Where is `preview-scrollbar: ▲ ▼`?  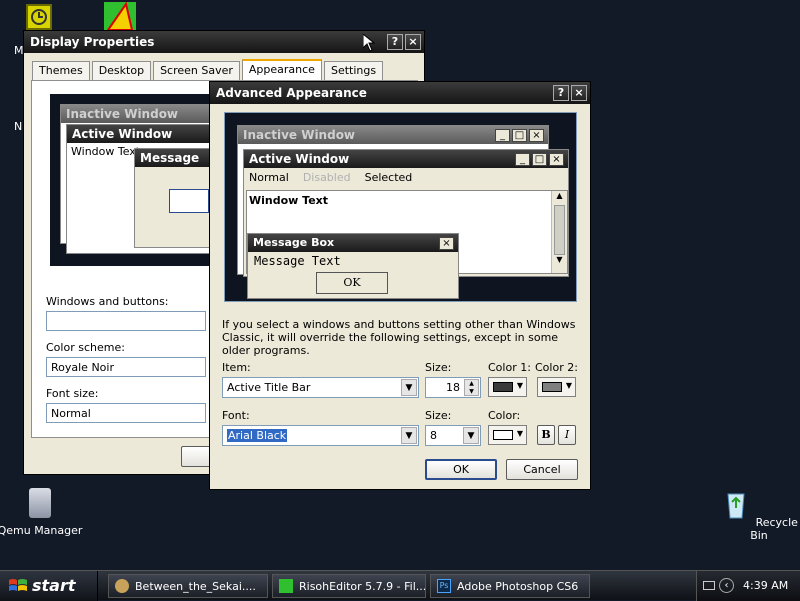 preview-scrollbar: ▲ ▼ is located at coordinates (559, 232).